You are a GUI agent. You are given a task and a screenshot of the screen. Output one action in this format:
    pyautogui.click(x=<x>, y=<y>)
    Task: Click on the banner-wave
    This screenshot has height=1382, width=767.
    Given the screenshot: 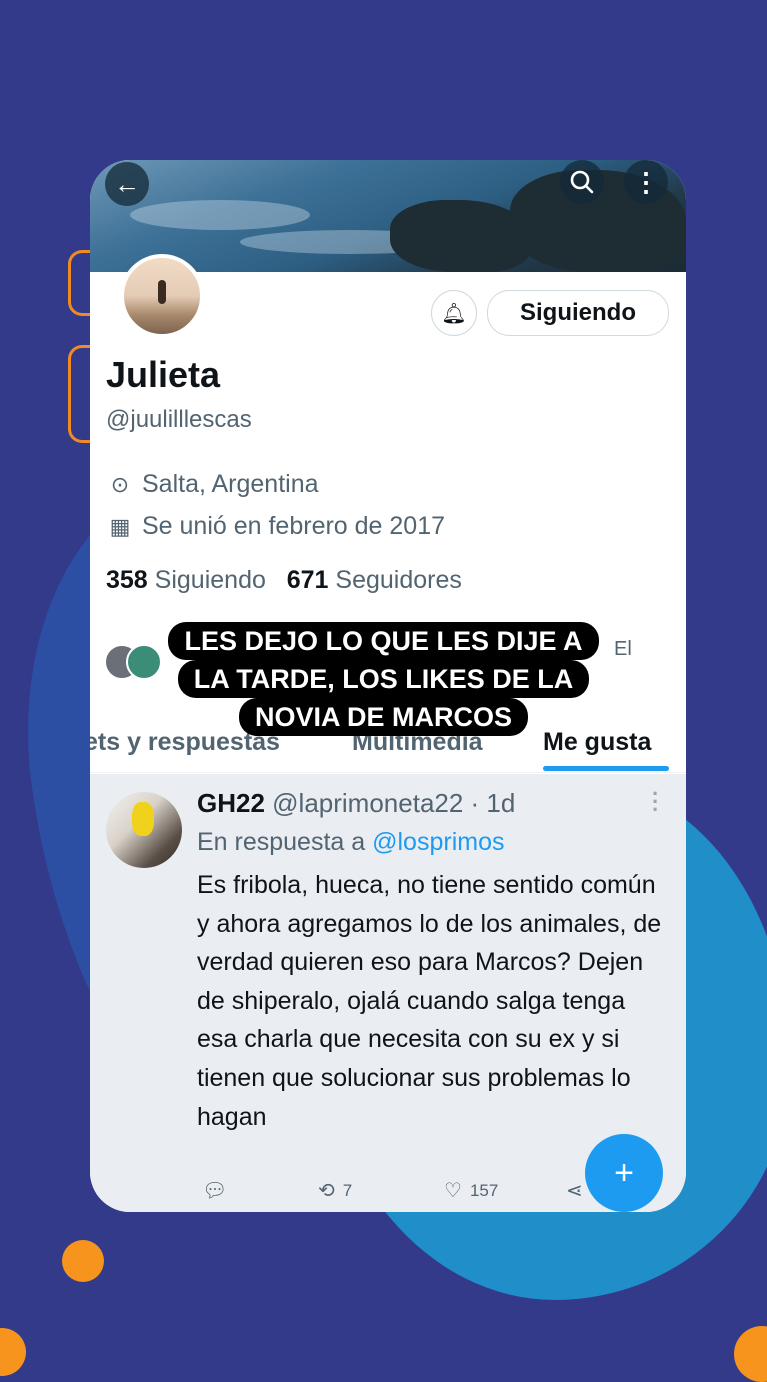 What is the action you would take?
    pyautogui.click(x=220, y=215)
    